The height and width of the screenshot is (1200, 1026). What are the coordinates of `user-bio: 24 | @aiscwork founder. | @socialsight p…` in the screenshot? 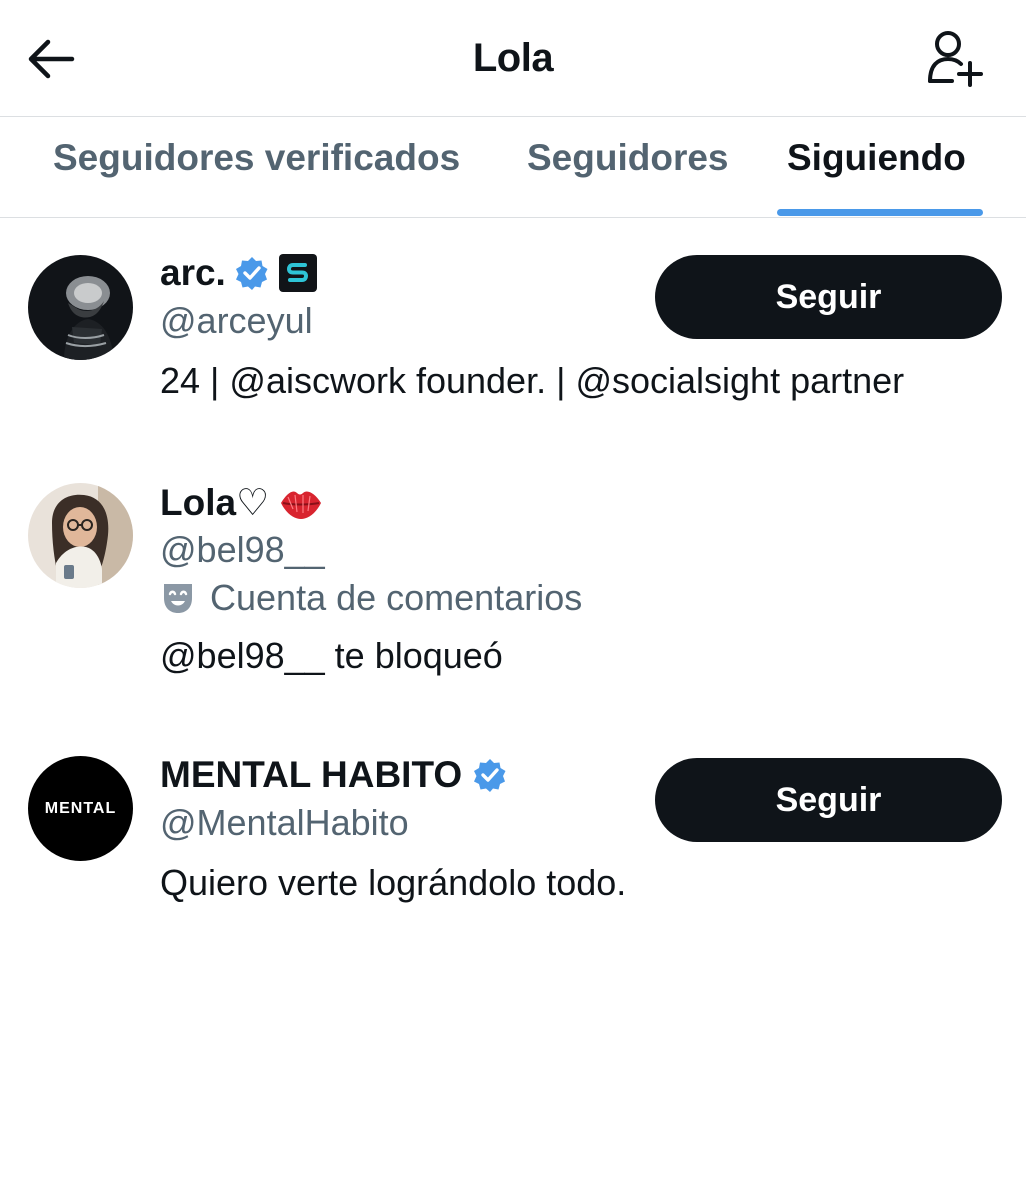 It's located at (532, 380).